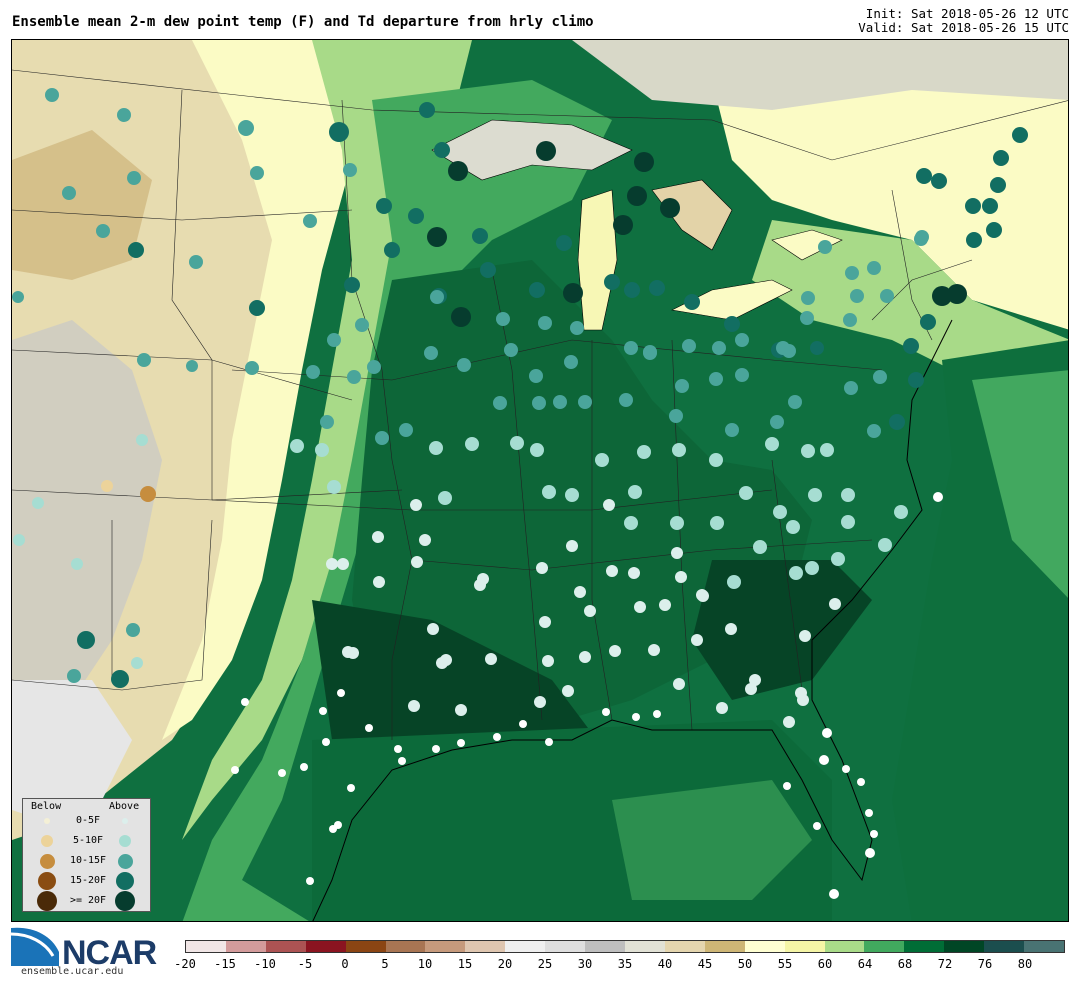  I want to click on colorbar-tick-label: 30, so click(585, 964).